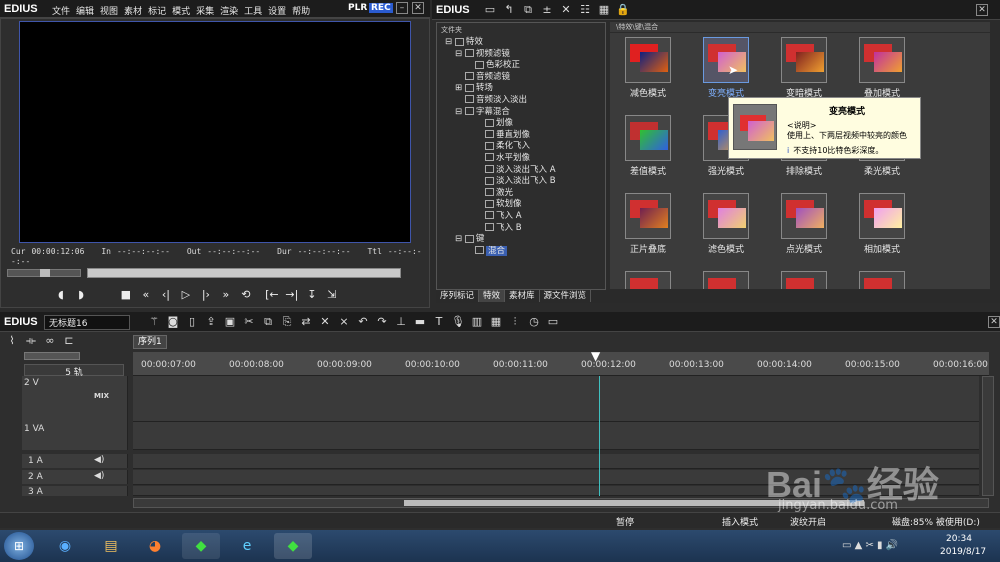 This screenshot has height=562, width=1000. Describe the element at coordinates (882, 224) in the screenshot. I see `effect-item: 相加模式` at that location.